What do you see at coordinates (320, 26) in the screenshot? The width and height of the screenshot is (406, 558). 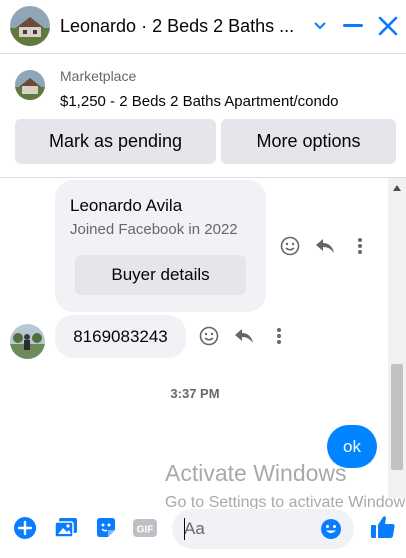 I see `chevron-down-icon` at bounding box center [320, 26].